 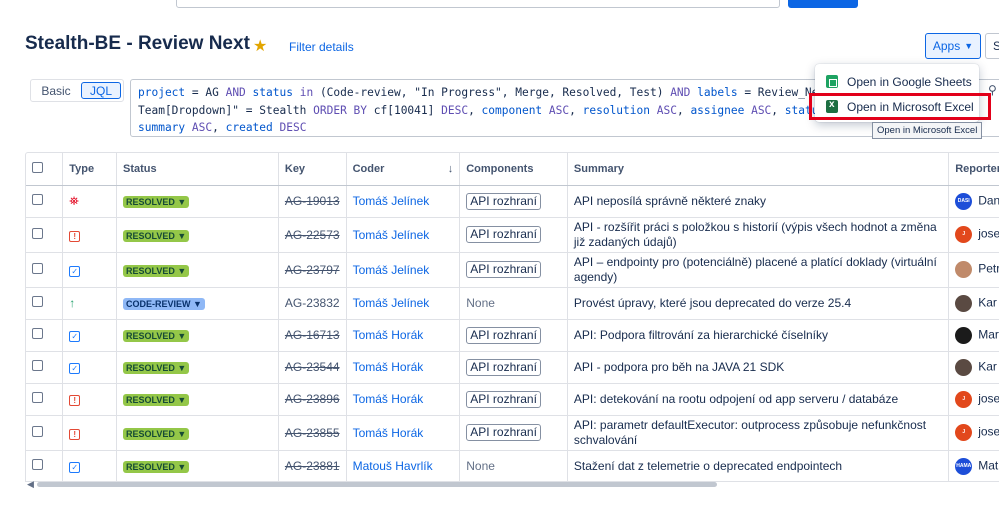 I want to click on reporter-name: Petr, so click(x=988, y=269).